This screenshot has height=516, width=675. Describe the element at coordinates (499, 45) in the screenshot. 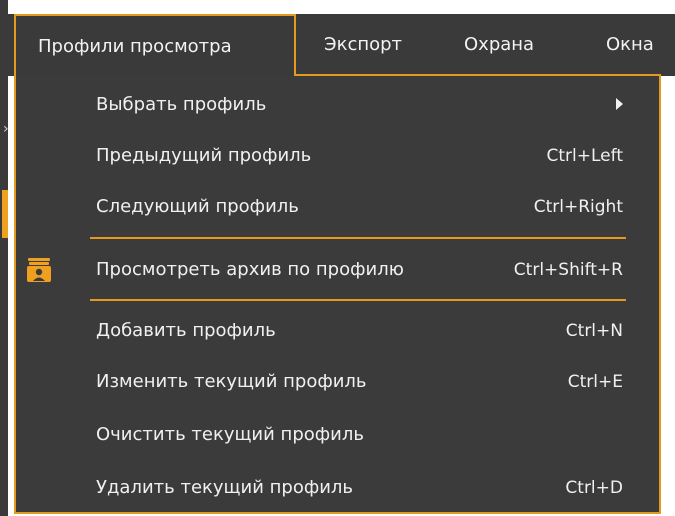

I see `menu-security: Охрана` at that location.